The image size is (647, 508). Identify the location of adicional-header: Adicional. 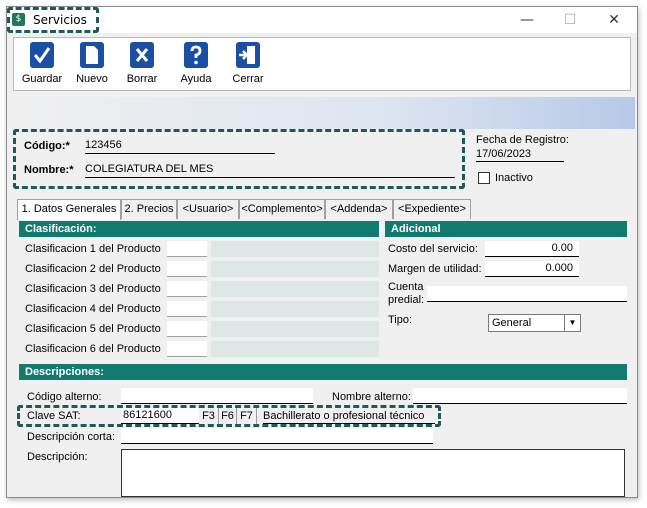
(506, 229).